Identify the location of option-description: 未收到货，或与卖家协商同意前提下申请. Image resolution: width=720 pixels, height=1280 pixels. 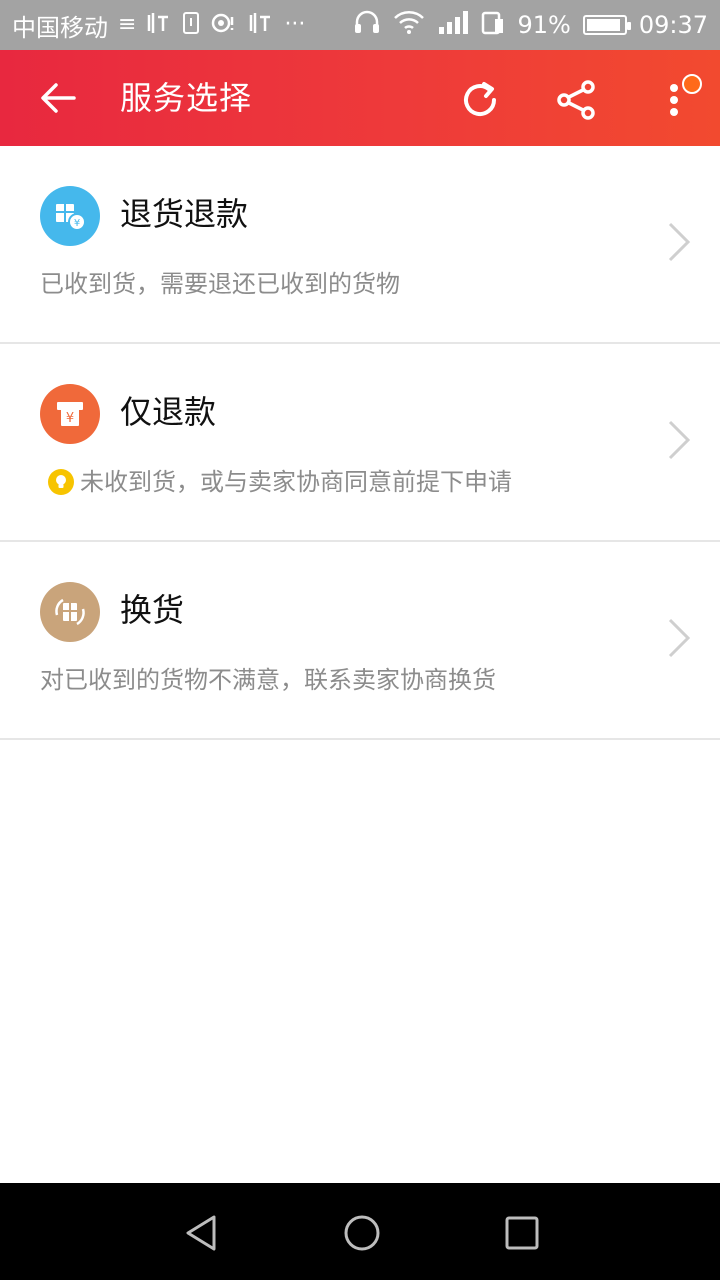
(276, 482).